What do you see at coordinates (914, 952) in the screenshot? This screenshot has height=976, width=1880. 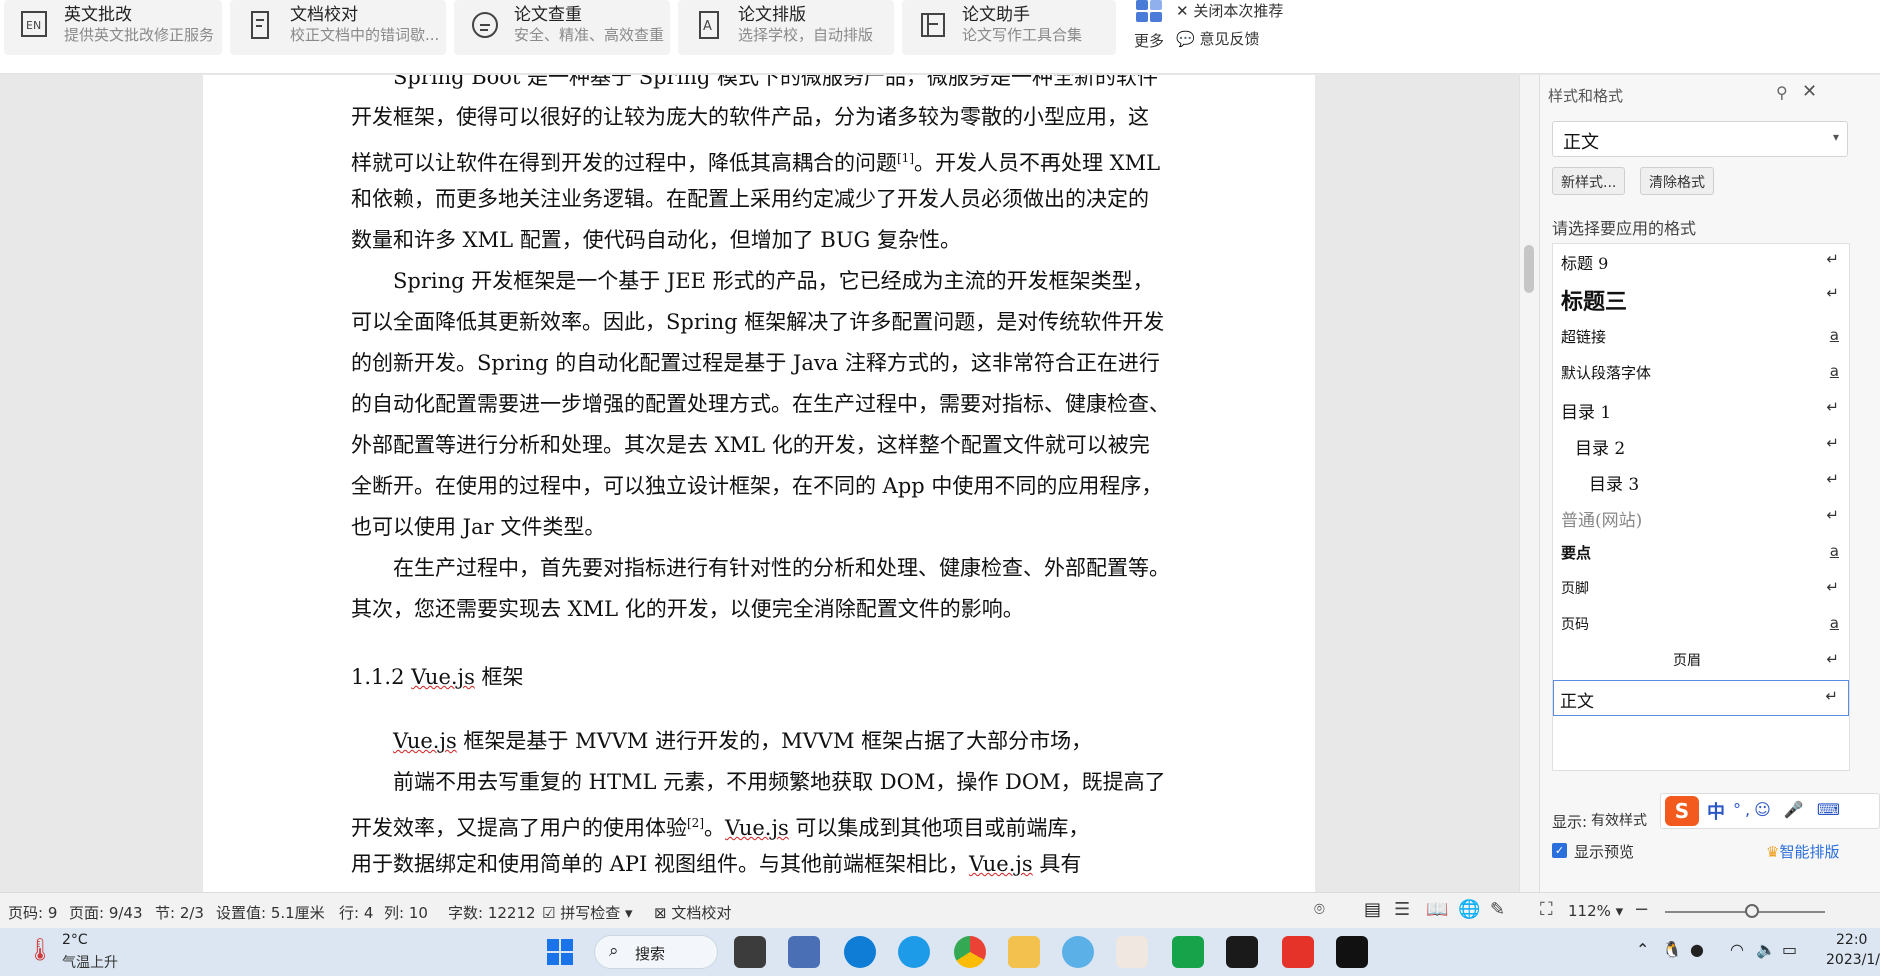 I see `ie-icon` at bounding box center [914, 952].